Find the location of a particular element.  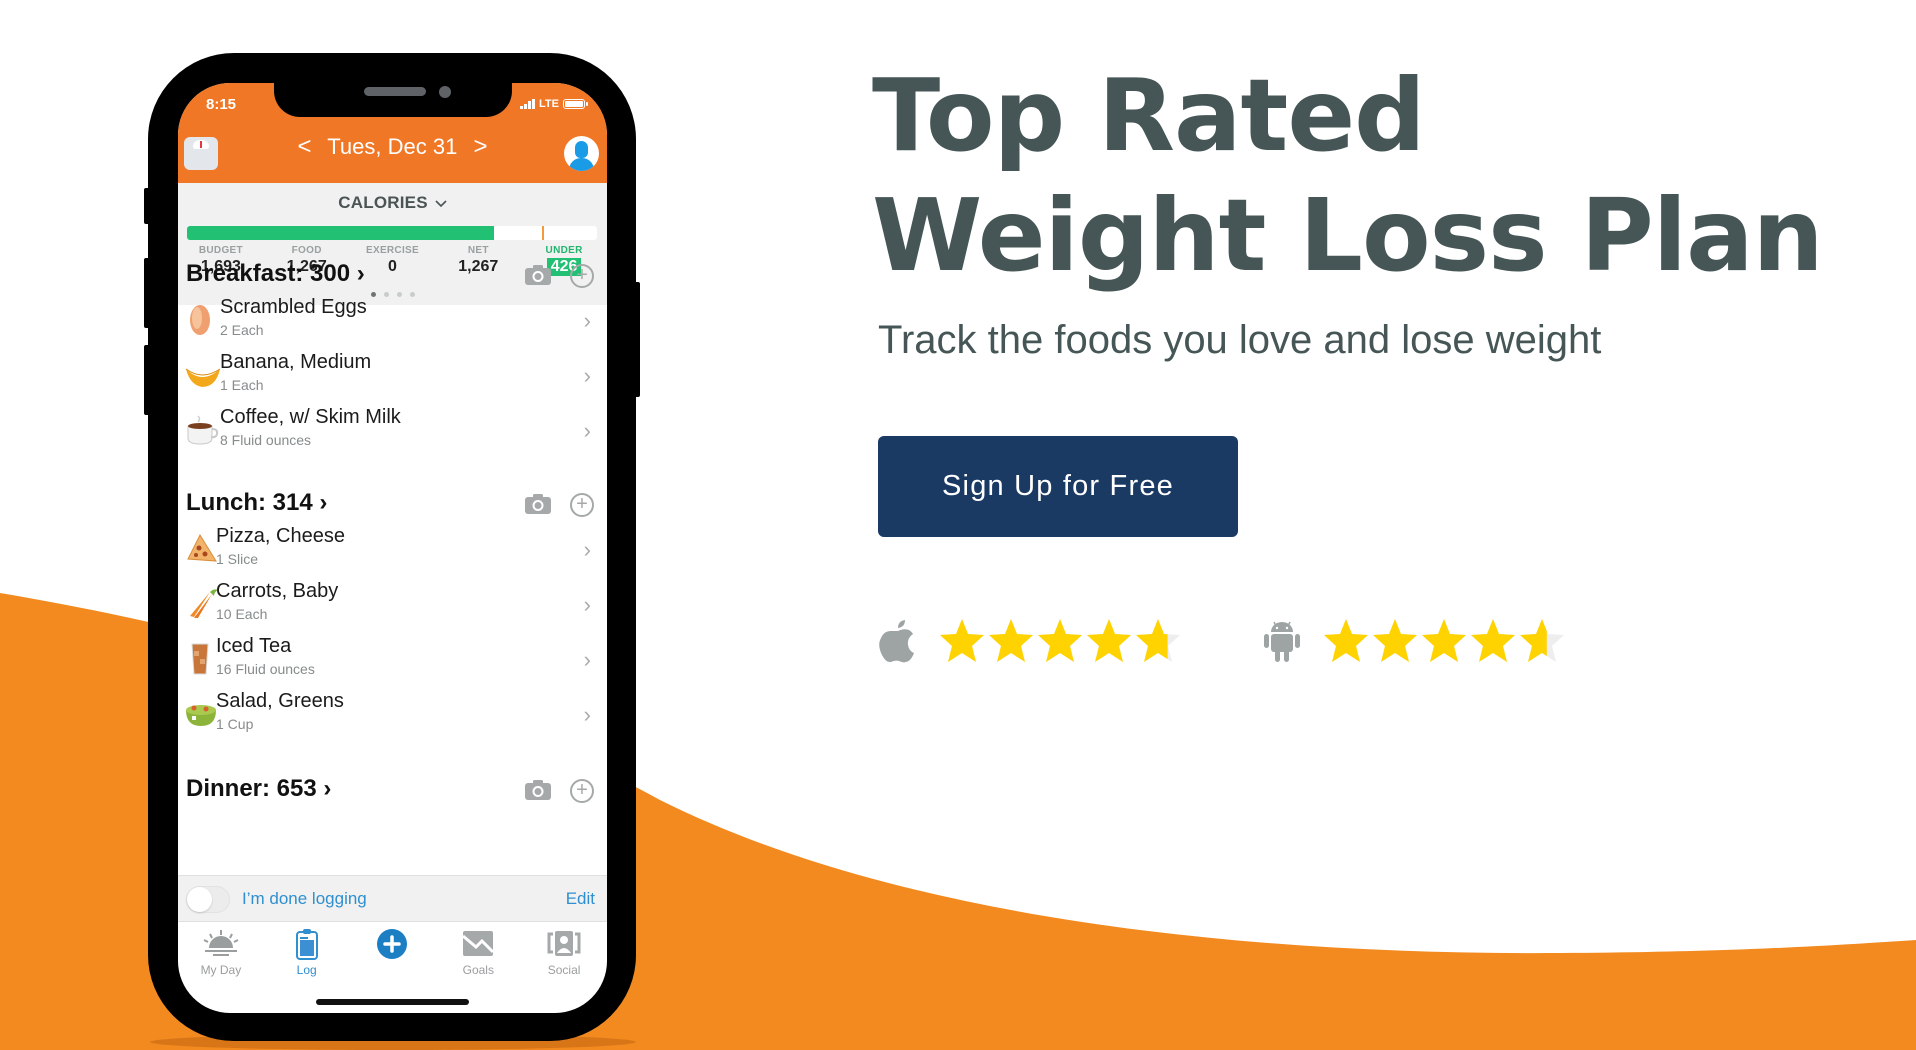

meal-title: Dinner: 653 › is located at coordinates (258, 789).